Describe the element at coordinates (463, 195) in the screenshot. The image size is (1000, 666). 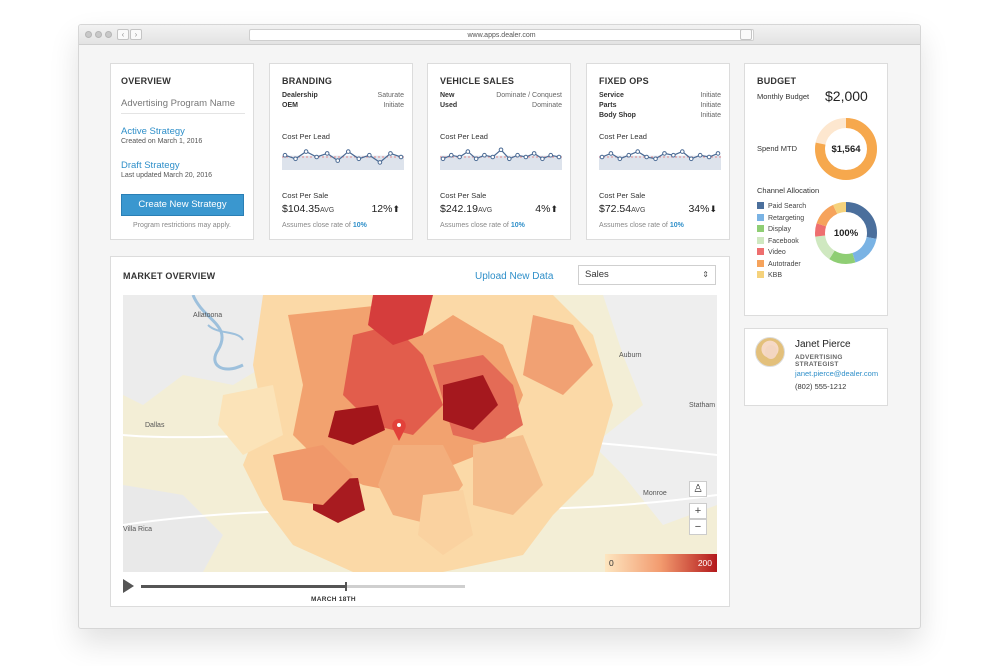
I see `cost-per-sale-label: Cost Per Sale` at that location.